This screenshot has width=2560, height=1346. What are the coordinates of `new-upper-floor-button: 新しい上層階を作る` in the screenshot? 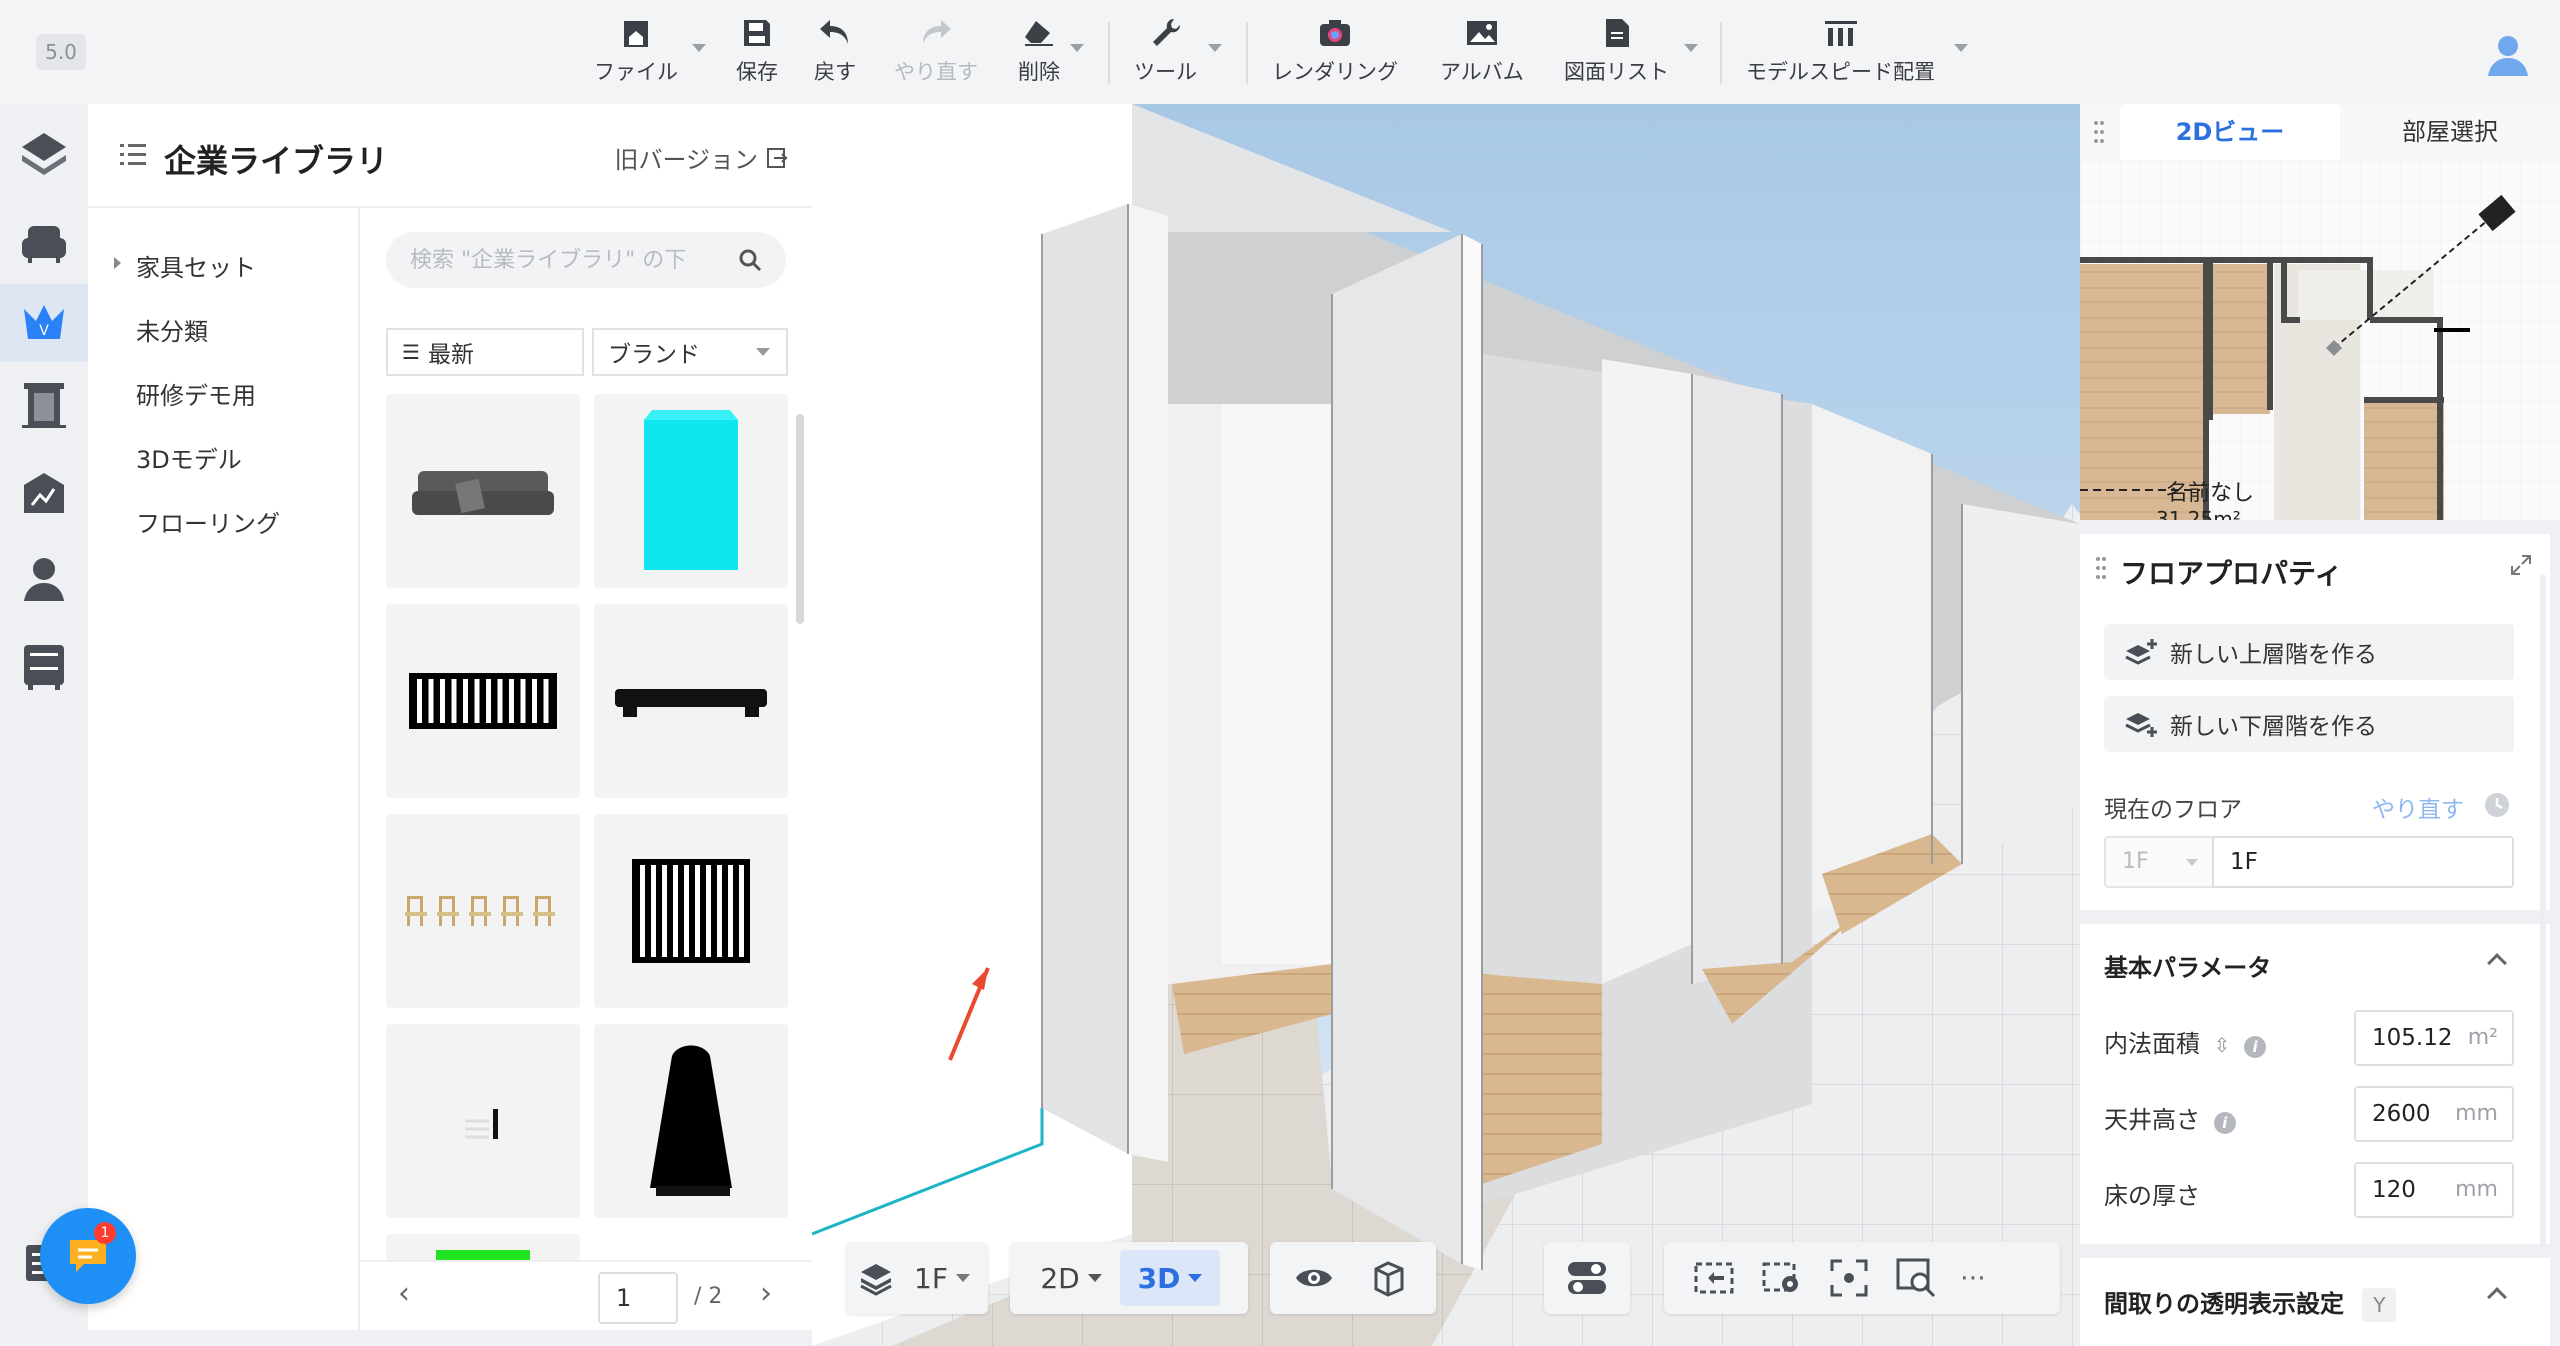 It's located at (2309, 652).